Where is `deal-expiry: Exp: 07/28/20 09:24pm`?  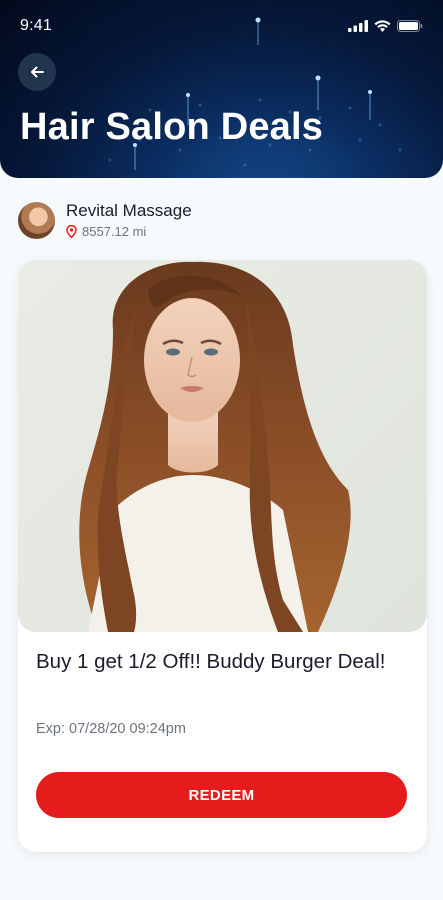 deal-expiry: Exp: 07/28/20 09:24pm is located at coordinates (111, 729).